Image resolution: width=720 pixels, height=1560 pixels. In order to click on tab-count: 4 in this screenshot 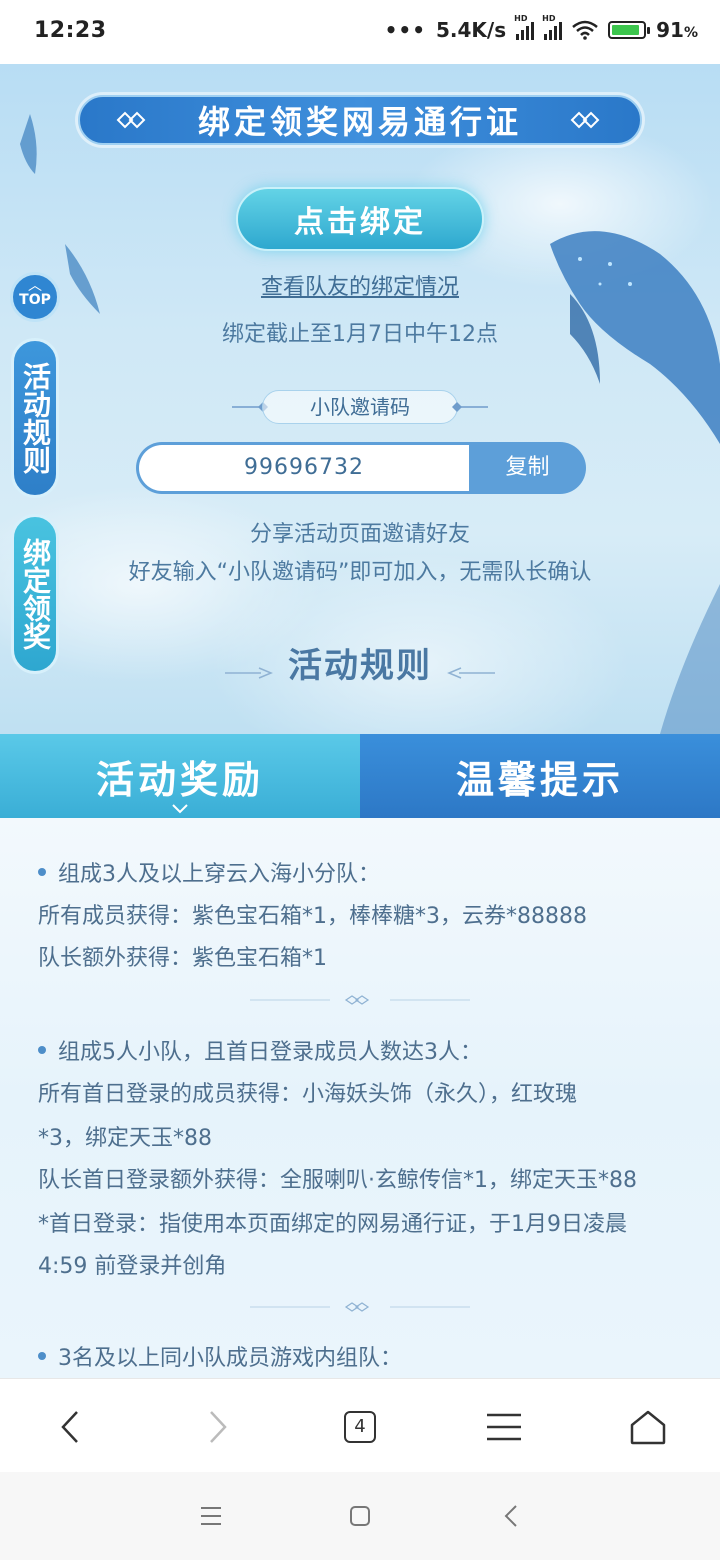, I will do `click(360, 1427)`.